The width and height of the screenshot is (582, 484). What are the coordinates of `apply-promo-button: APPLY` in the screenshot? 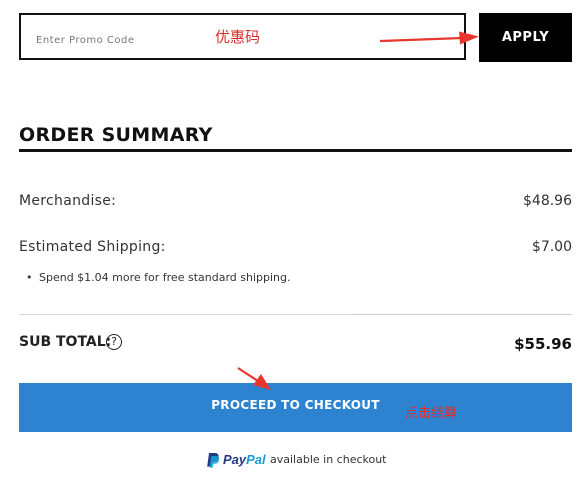 It's located at (525, 37).